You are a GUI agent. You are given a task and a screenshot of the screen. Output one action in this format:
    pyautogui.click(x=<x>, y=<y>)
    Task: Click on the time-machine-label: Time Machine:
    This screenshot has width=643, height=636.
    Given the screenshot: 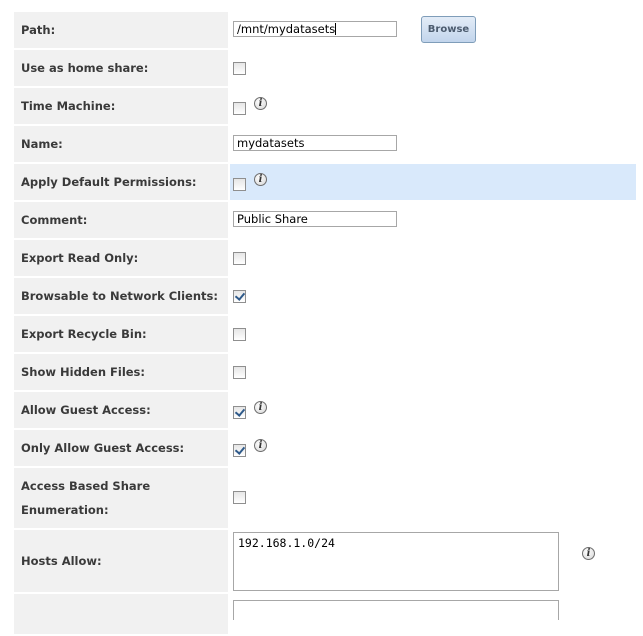 What is the action you would take?
    pyautogui.click(x=122, y=106)
    